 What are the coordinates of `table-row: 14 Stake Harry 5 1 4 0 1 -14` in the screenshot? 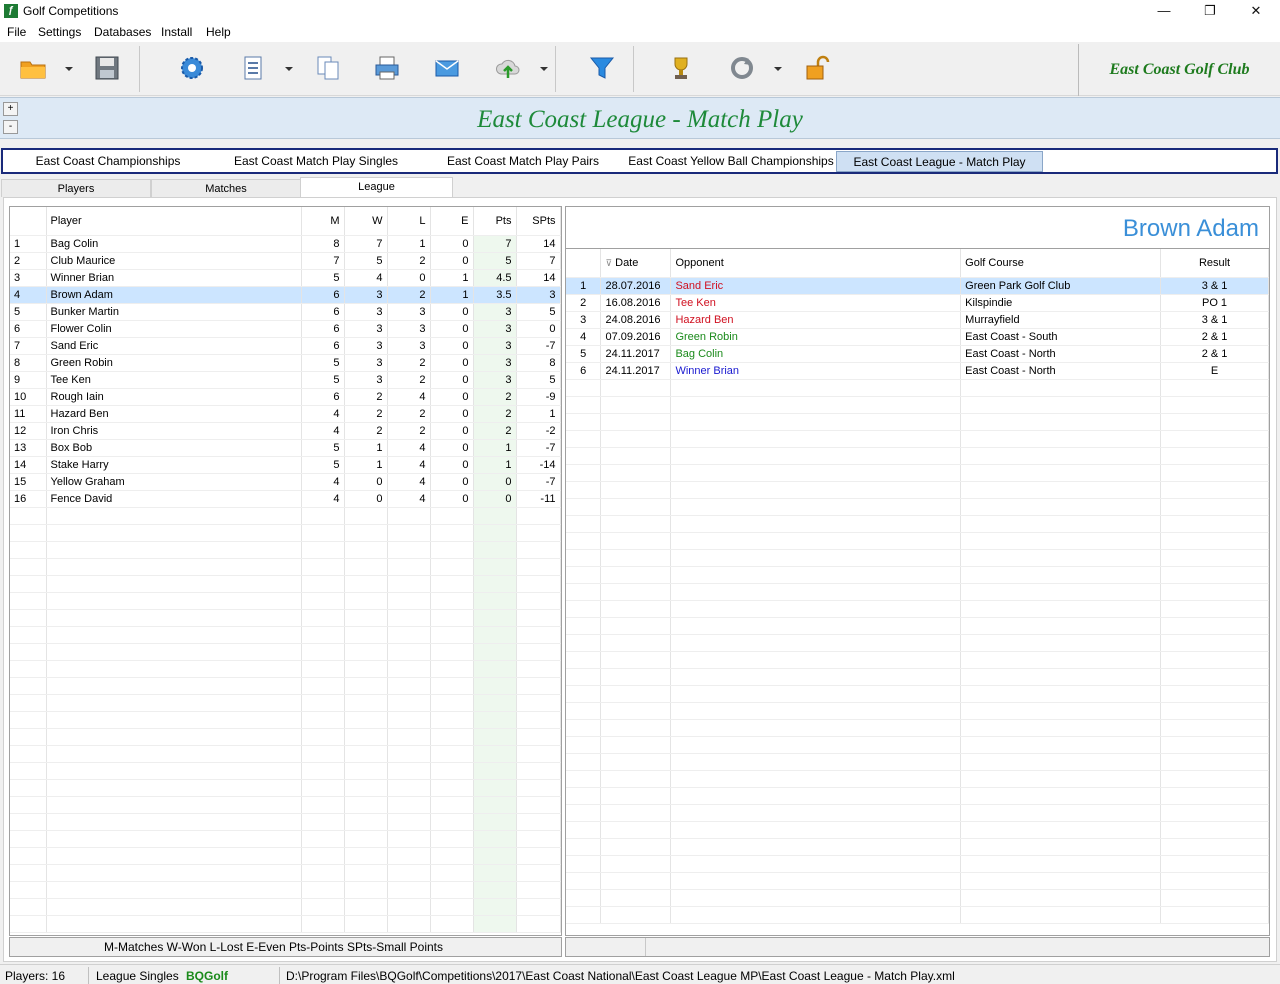 It's located at (285, 465).